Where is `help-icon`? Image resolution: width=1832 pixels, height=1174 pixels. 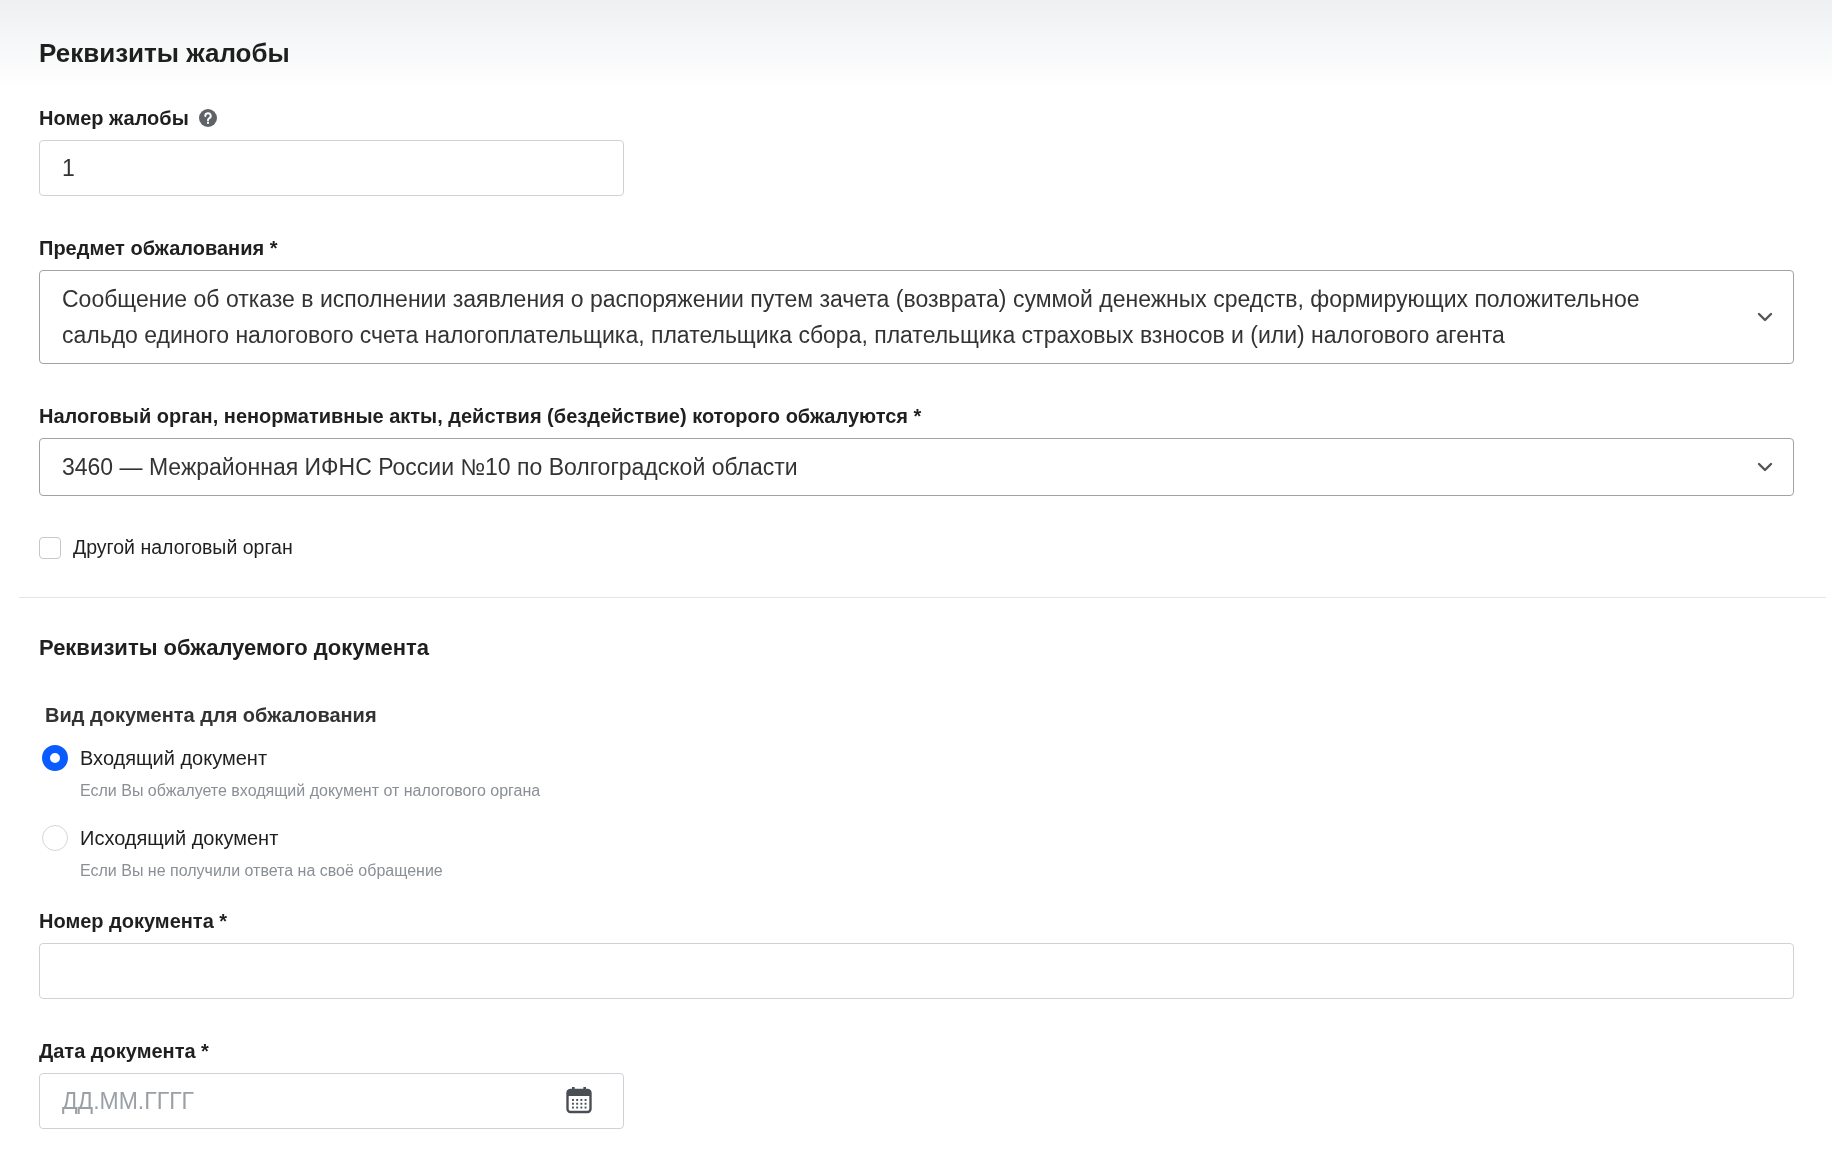 help-icon is located at coordinates (207, 118).